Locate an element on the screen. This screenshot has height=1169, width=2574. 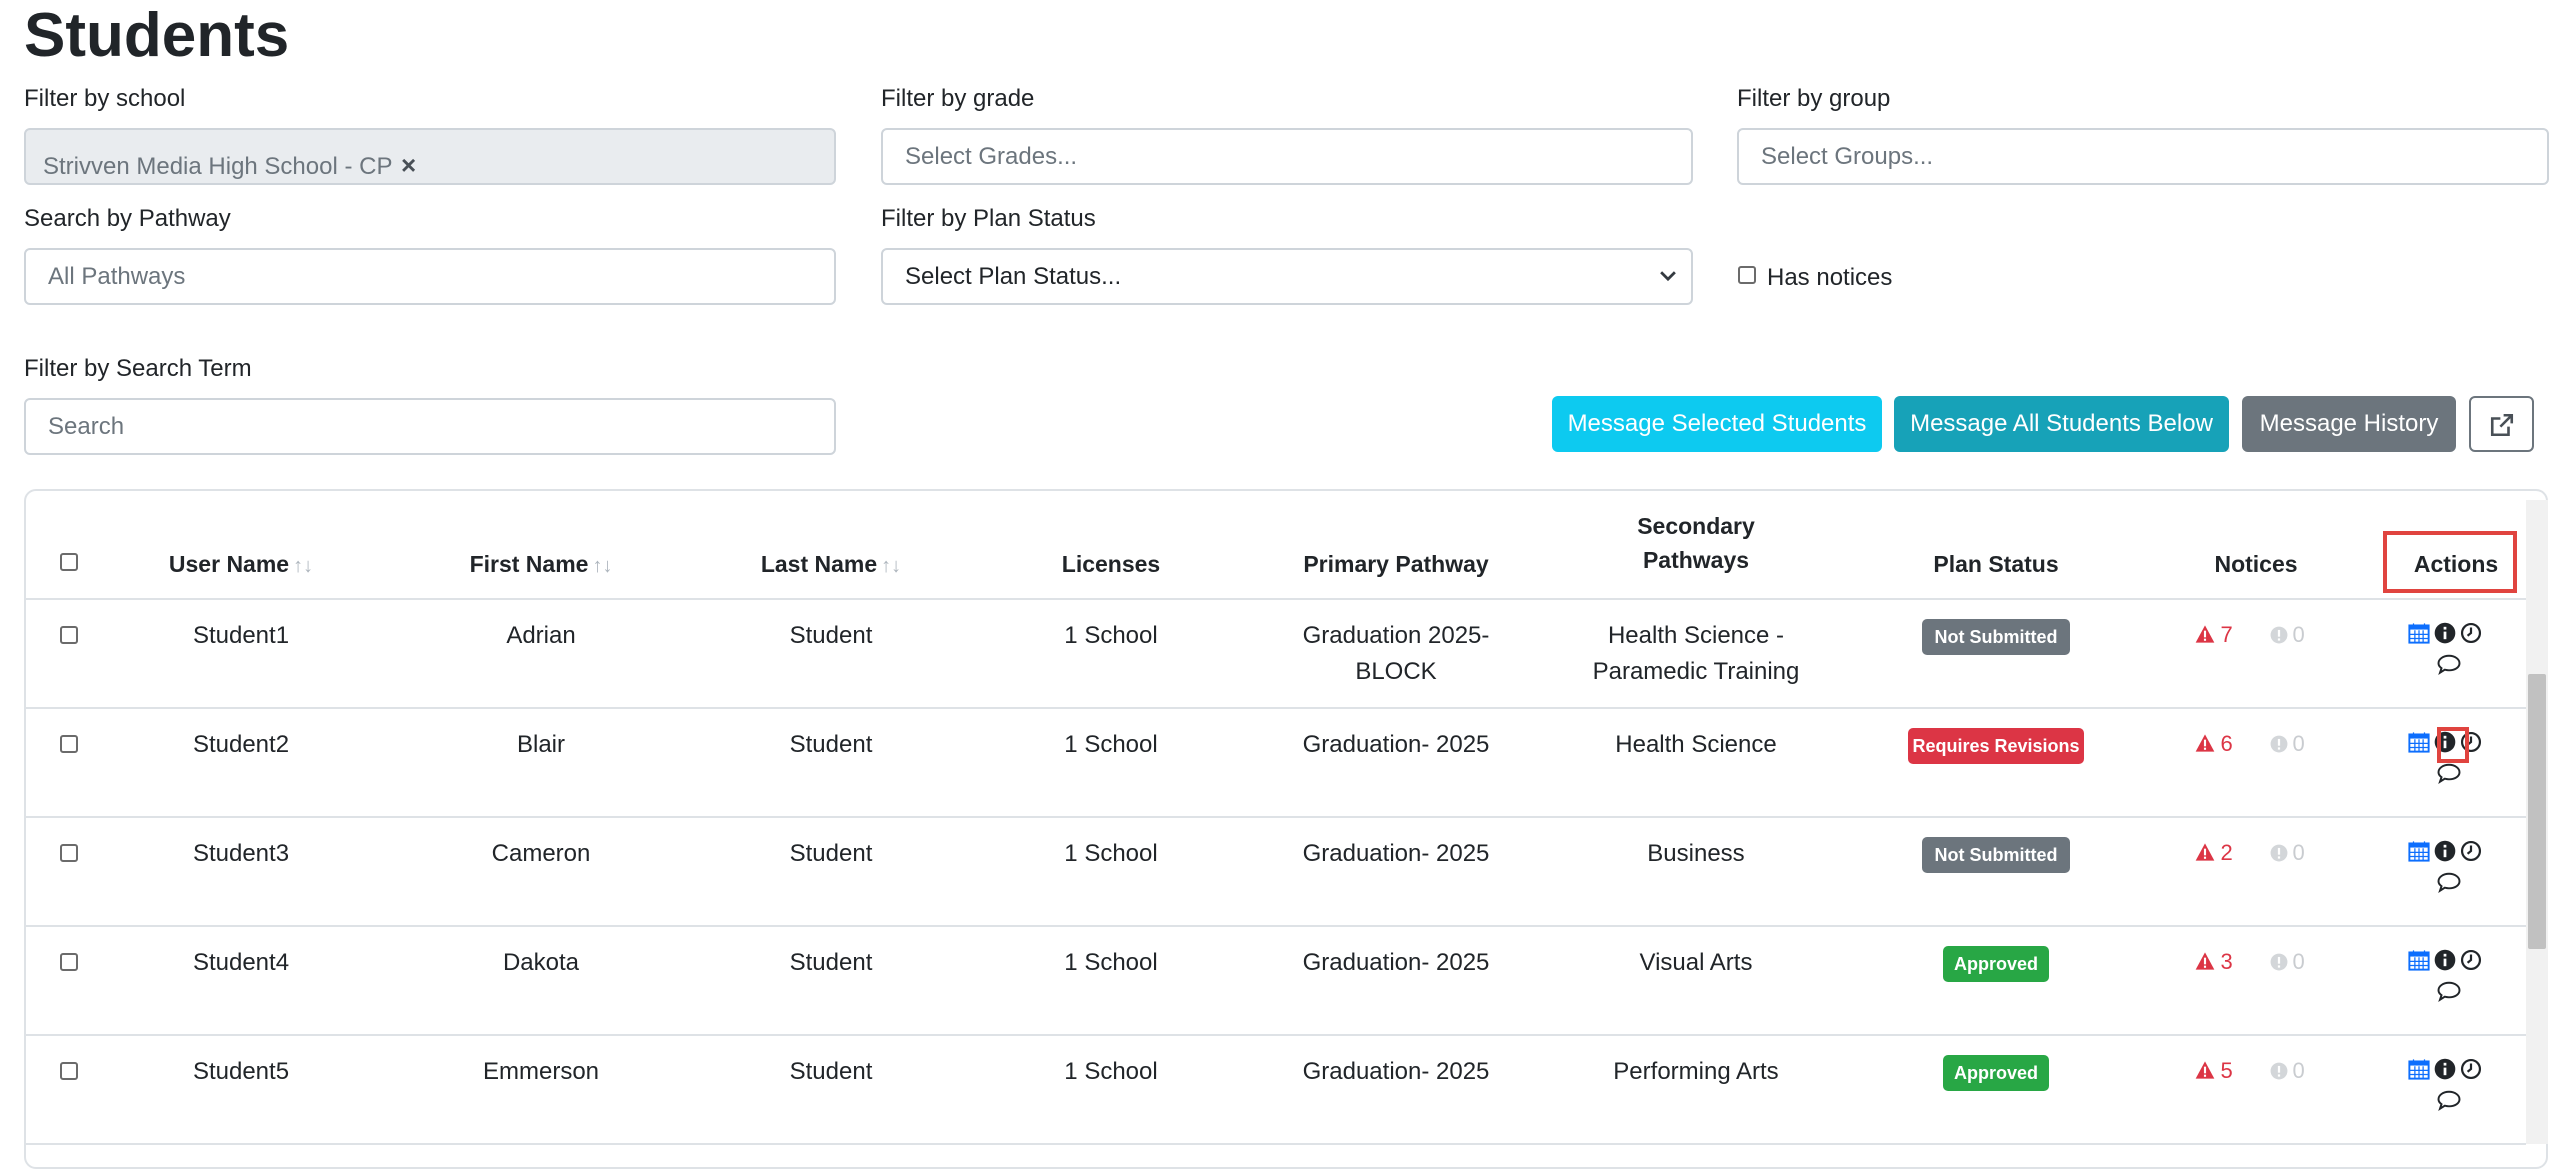
cell-first-name: Blair is located at coordinates (540, 744).